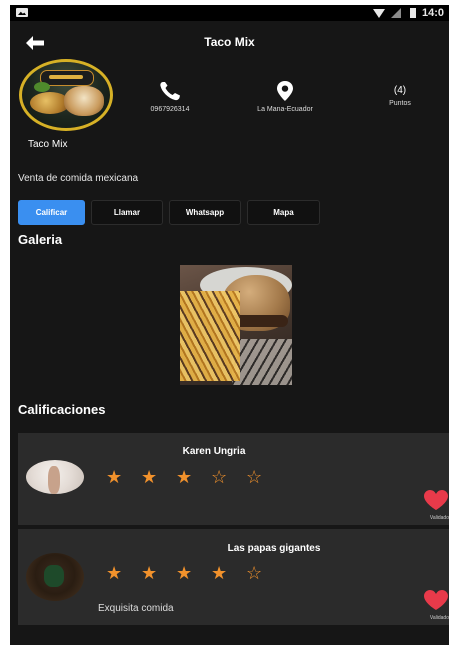 The width and height of the screenshot is (449, 650). What do you see at coordinates (66, 95) in the screenshot?
I see `business-logo` at bounding box center [66, 95].